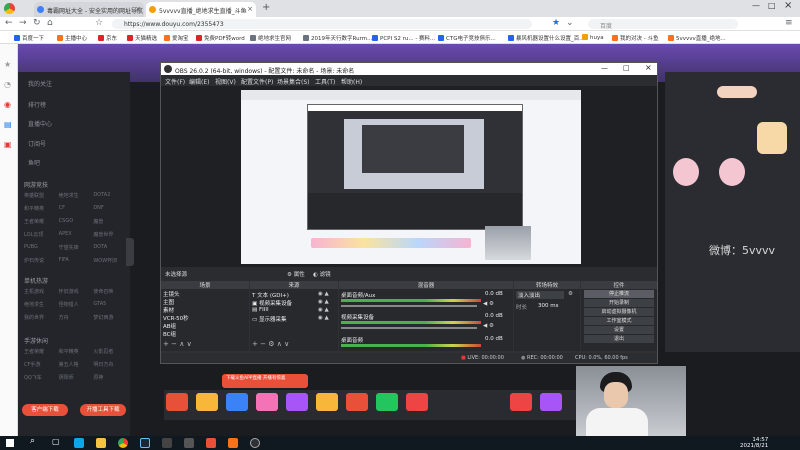 The image size is (800, 450). Describe the element at coordinates (174, 344) in the screenshot. I see `remove-icon: −` at that location.